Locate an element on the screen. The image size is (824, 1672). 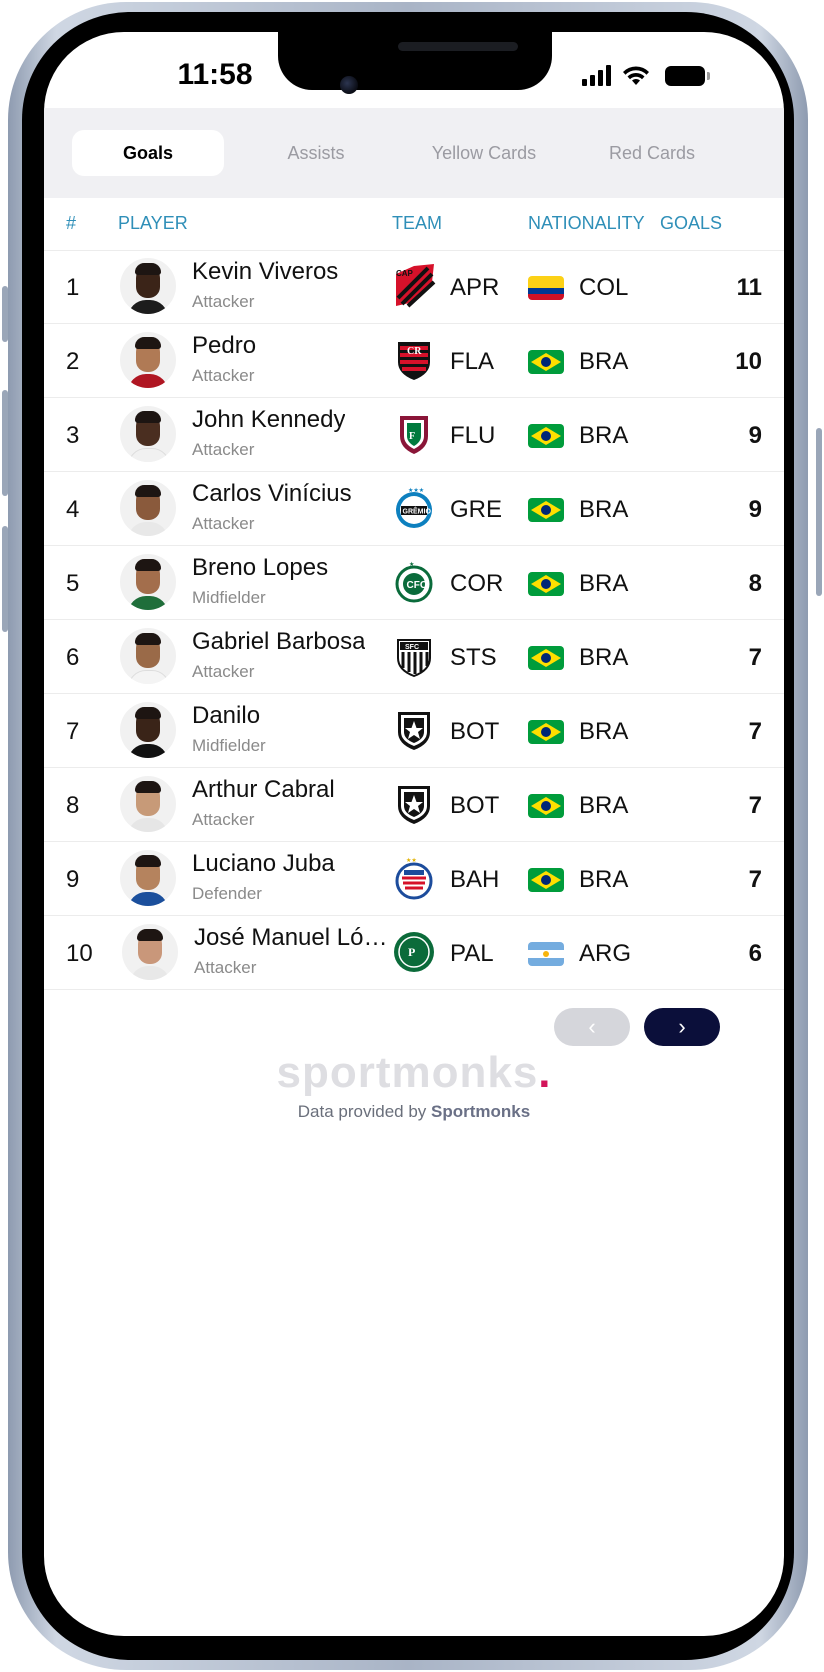
player-name: Pedro is located at coordinates (224, 345).